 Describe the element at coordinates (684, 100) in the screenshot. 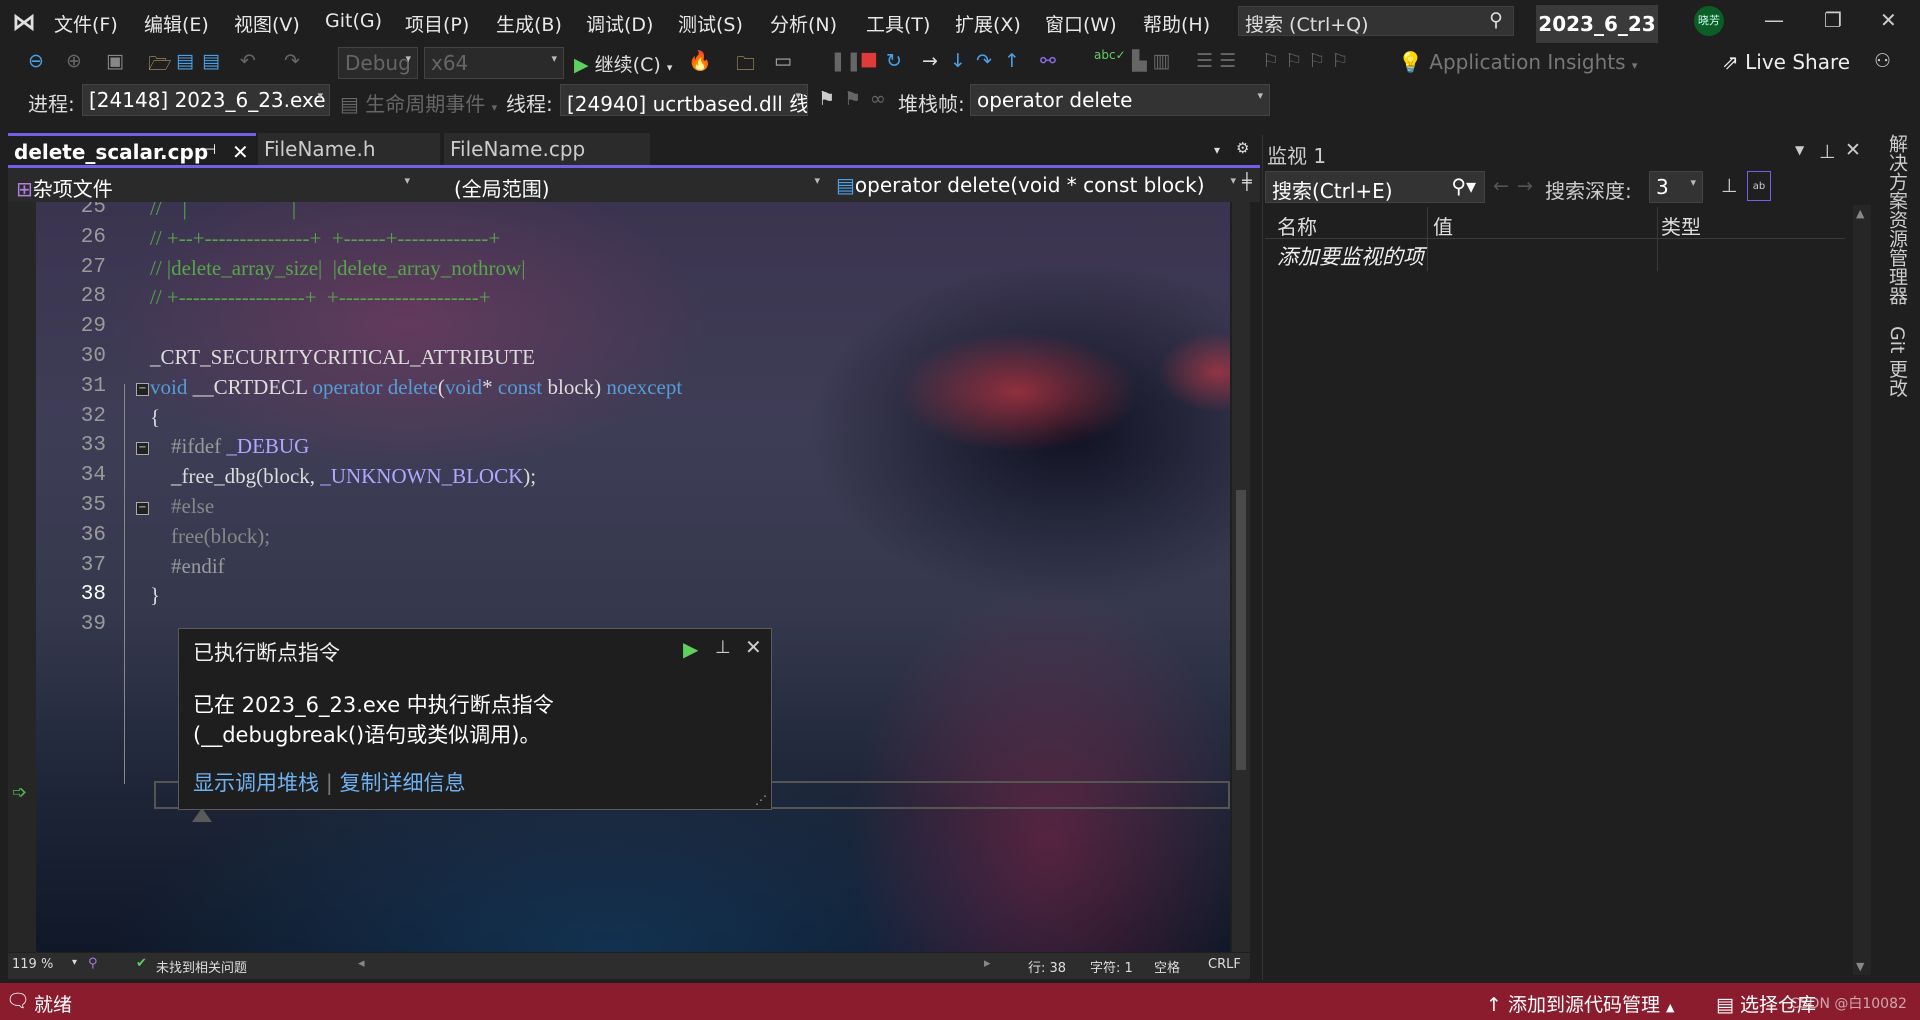

I see `thread-dropdown: [24940] ucrtbased.dll 线 ▾` at that location.